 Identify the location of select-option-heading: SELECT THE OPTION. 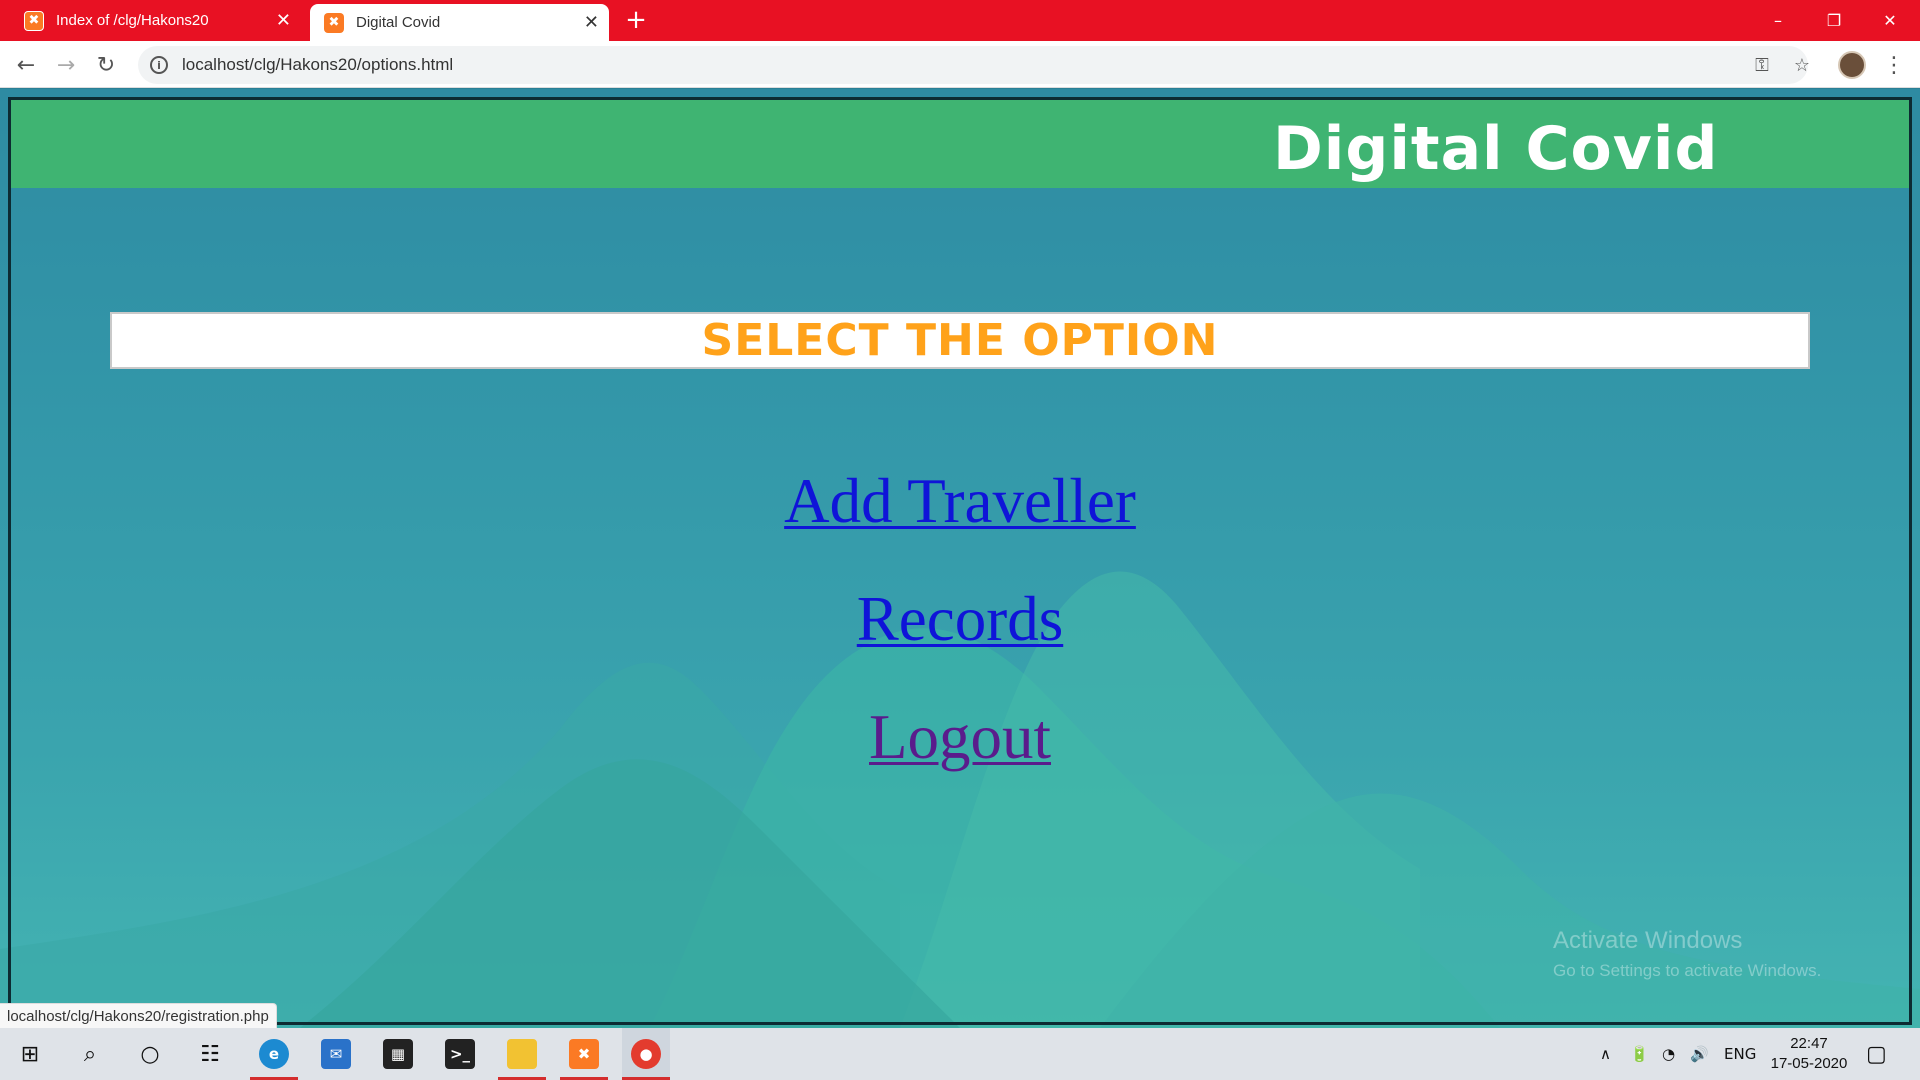
(960, 340).